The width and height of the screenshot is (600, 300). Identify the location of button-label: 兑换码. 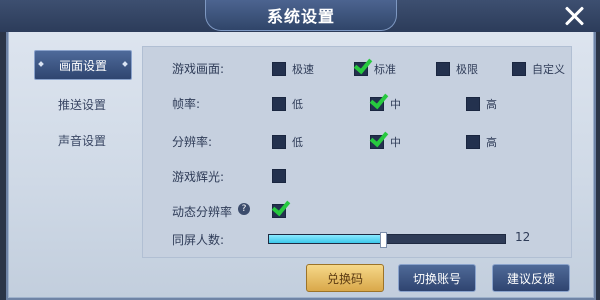
(344, 278).